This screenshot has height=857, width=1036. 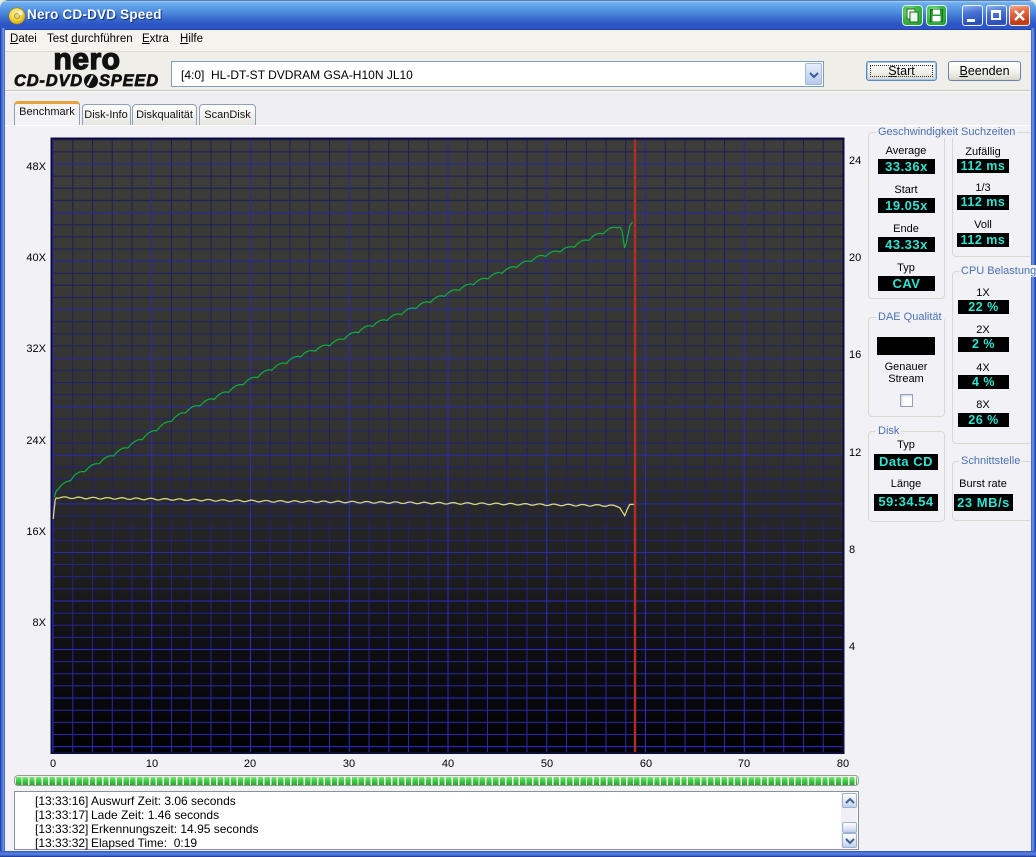 I want to click on svg-text: 8X, so click(x=40, y=623).